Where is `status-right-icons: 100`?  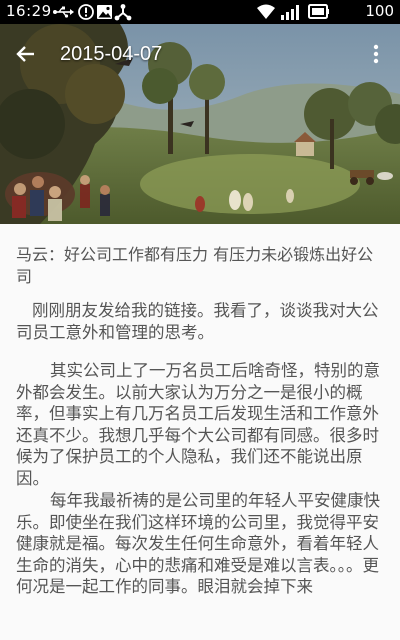 status-right-icons: 100 is located at coordinates (325, 12).